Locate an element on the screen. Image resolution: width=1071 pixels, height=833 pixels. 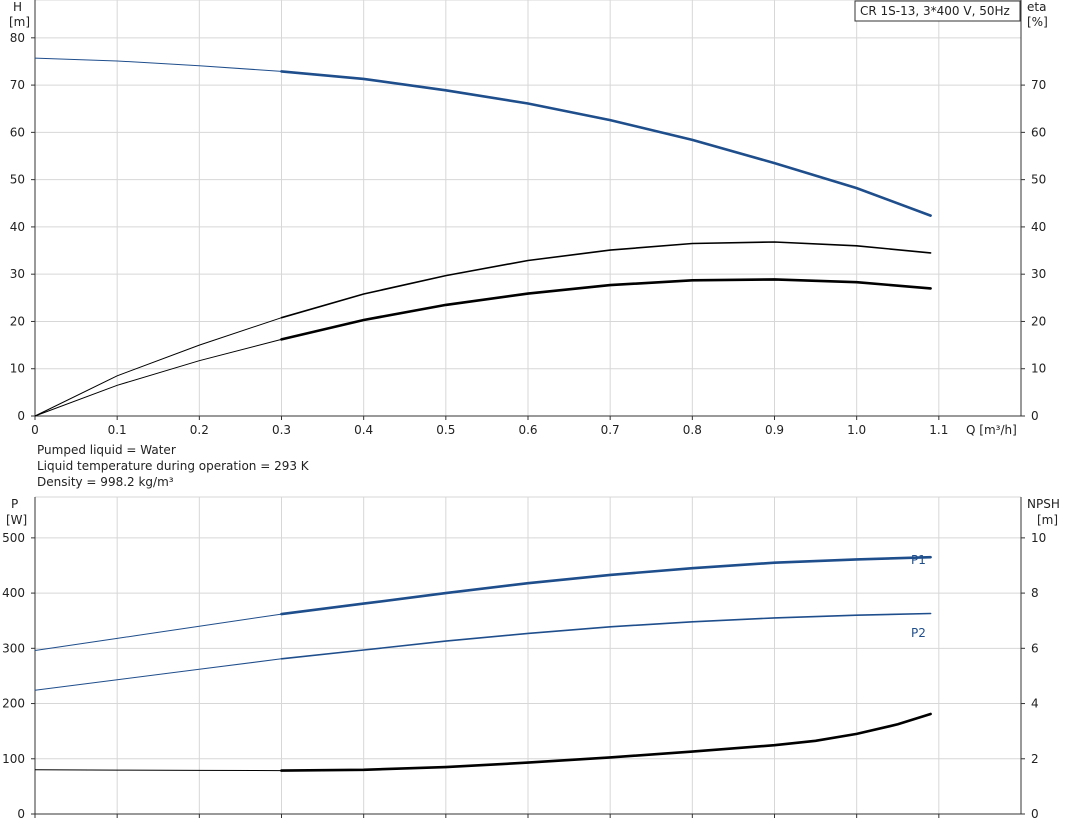
curve-head-extrapolated is located at coordinates (158, 64).